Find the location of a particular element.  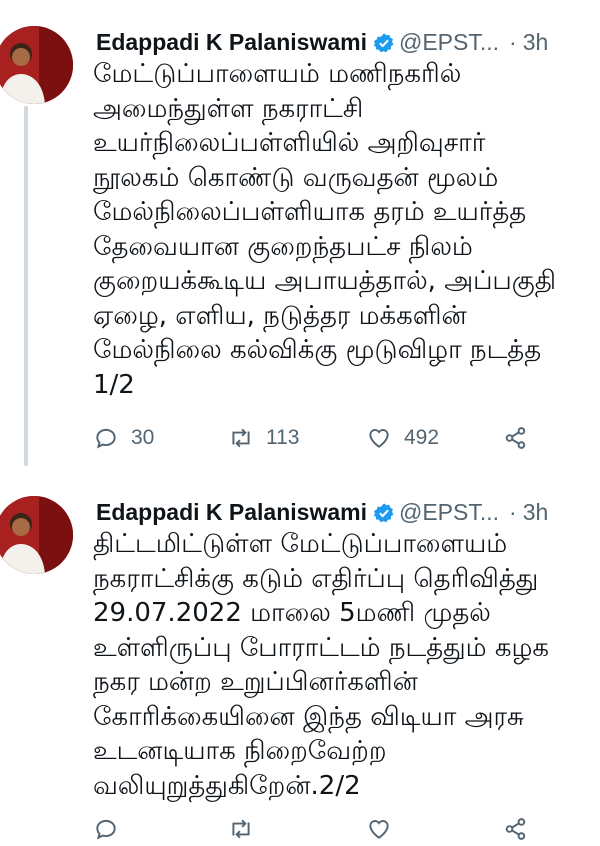

tweet-text-line: 29.07.2022 மாலை 5மணி முதல் is located at coordinates (292, 613).